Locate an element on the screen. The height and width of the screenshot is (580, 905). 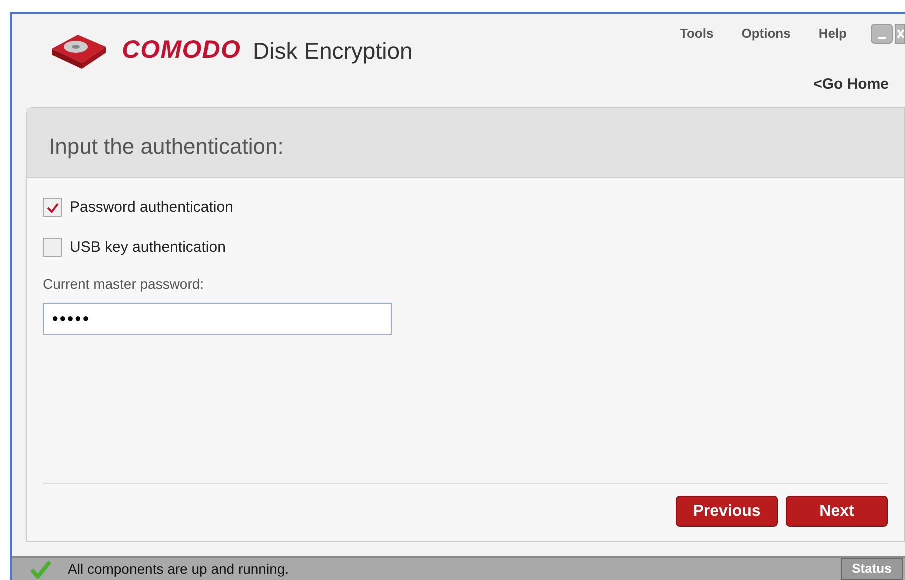
close-icon is located at coordinates (900, 34).